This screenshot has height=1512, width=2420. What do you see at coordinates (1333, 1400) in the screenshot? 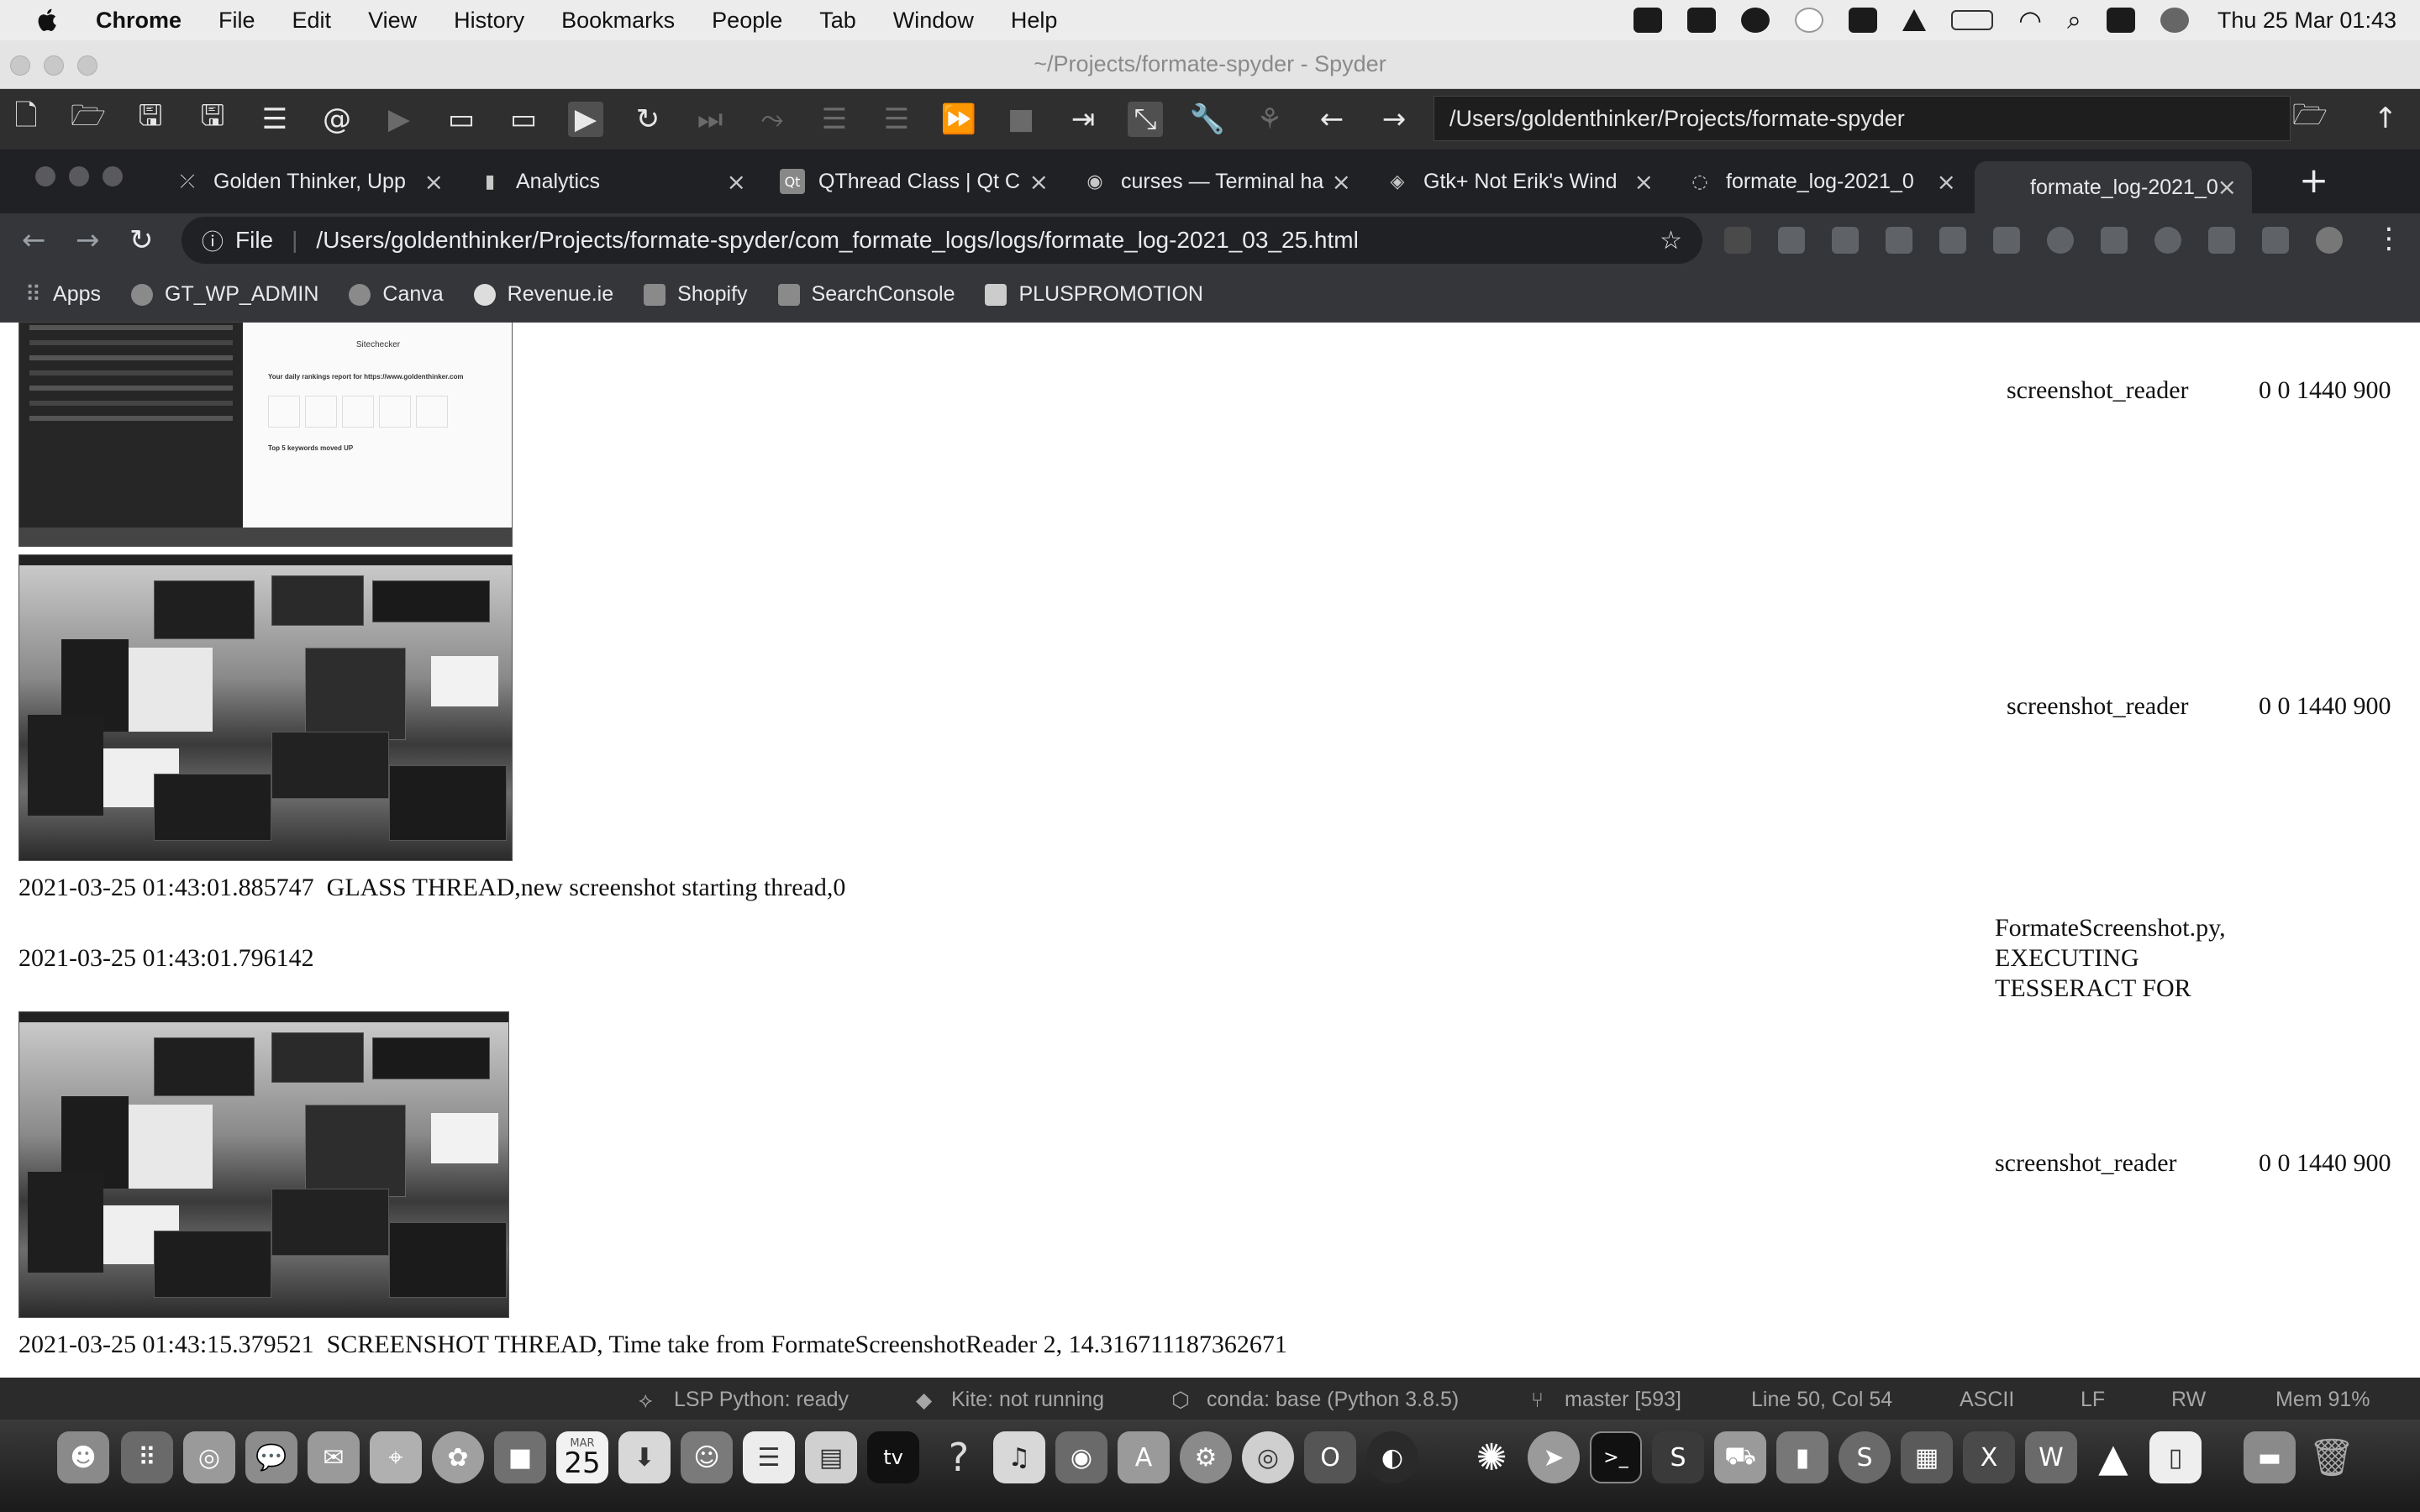
I see `conda-status: conda: base (Python 3.8.5)` at bounding box center [1333, 1400].